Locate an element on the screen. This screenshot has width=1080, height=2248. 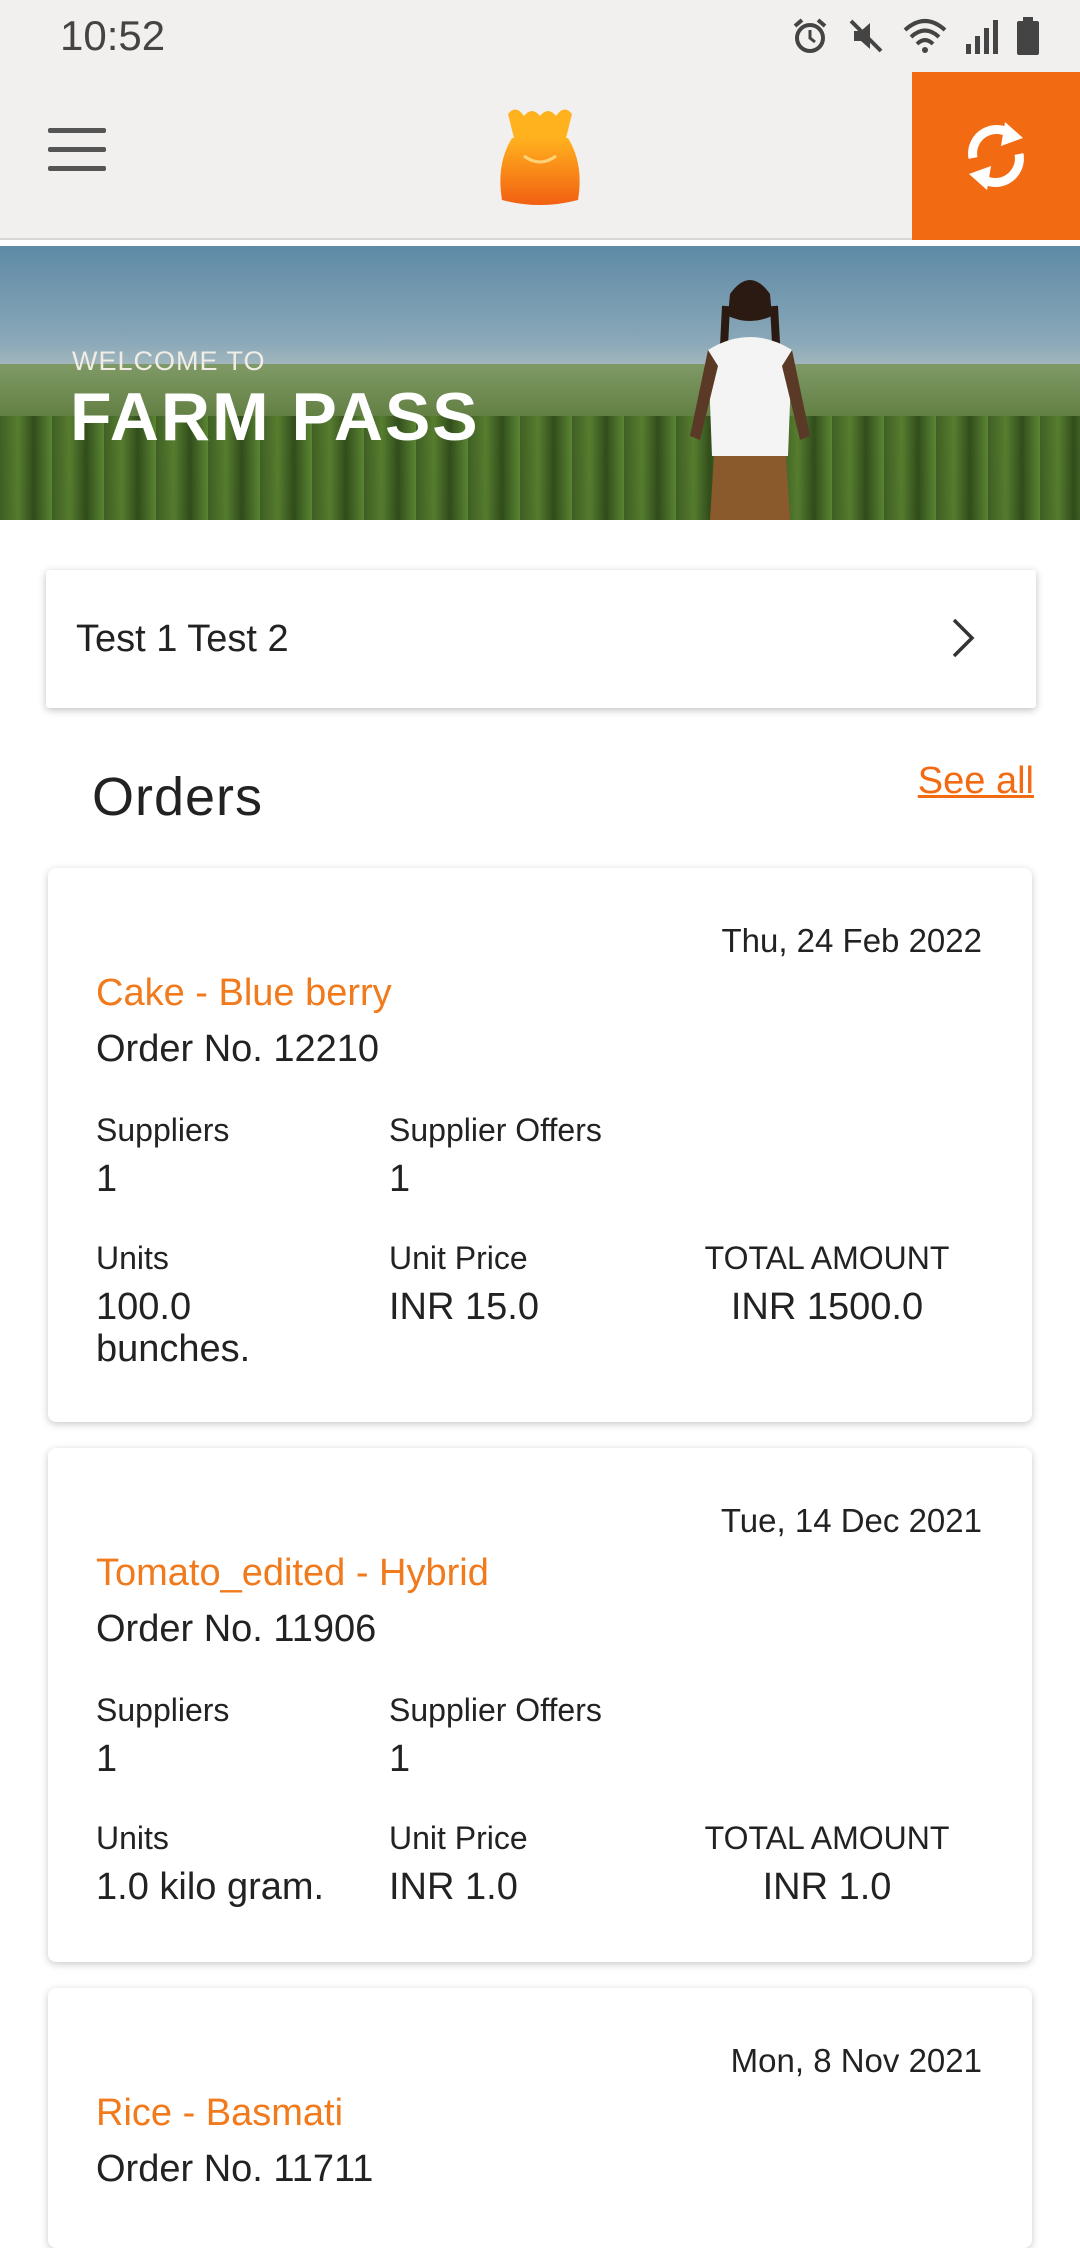
orders-title: Orders is located at coordinates (178, 797).